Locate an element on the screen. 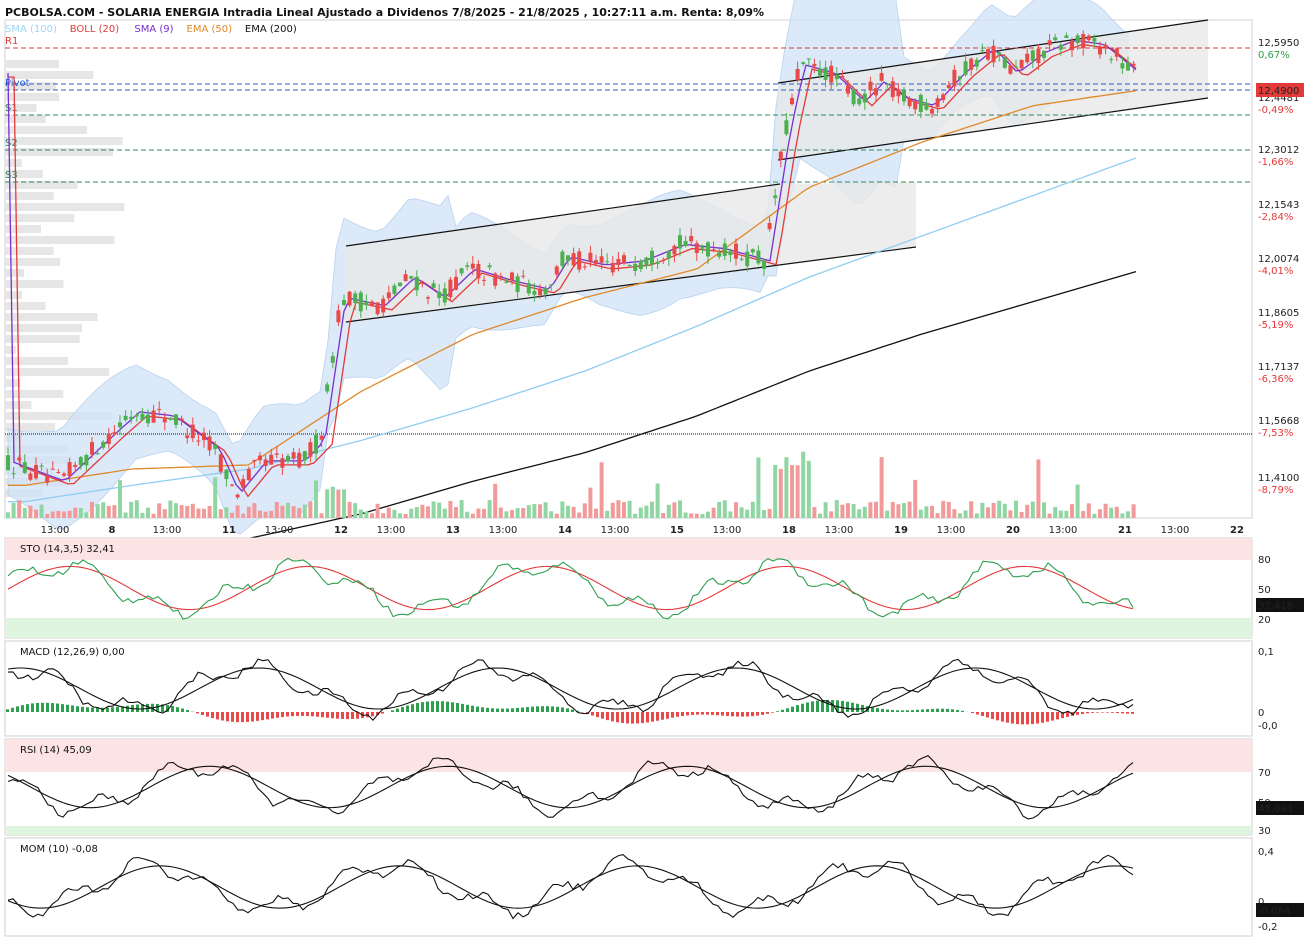 This screenshot has width=1310, height=946. legend-item-1: BOLL (20) is located at coordinates (95, 29).